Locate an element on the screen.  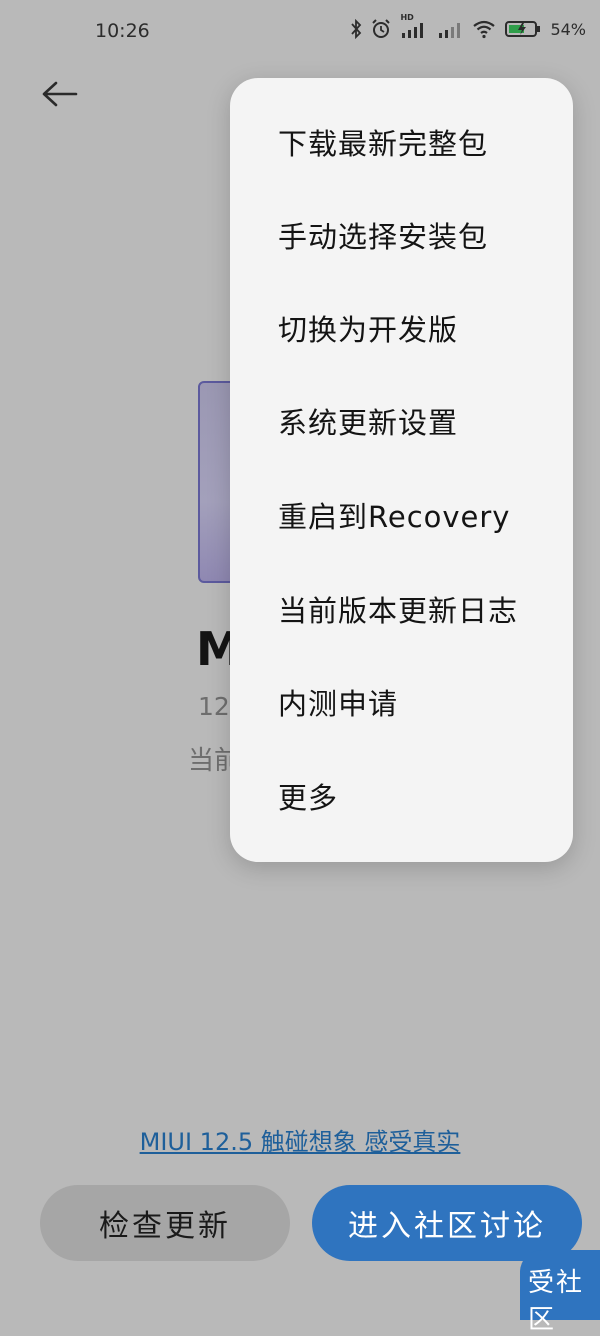
hd-label: HD is located at coordinates (407, 17).